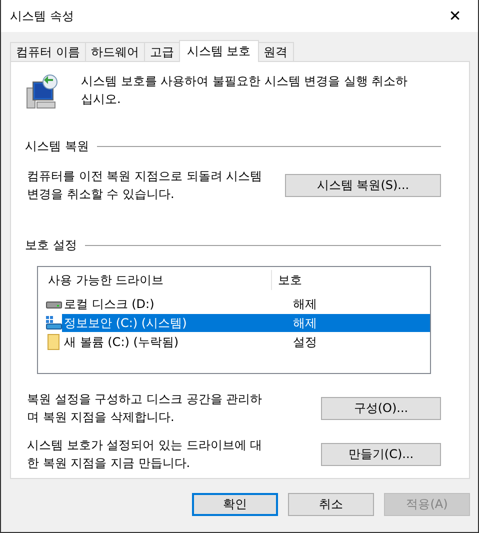 Image resolution: width=479 pixels, height=533 pixels. Describe the element at coordinates (48, 51) in the screenshot. I see `tab: 컴퓨터 이름` at that location.